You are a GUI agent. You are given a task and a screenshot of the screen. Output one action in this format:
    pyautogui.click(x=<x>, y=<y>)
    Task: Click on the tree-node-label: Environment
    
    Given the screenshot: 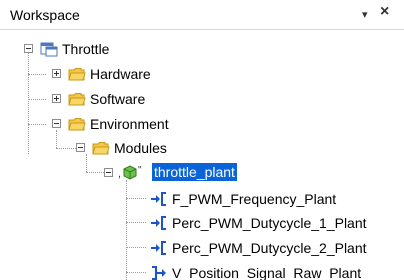 What is the action you would take?
    pyautogui.click(x=129, y=124)
    